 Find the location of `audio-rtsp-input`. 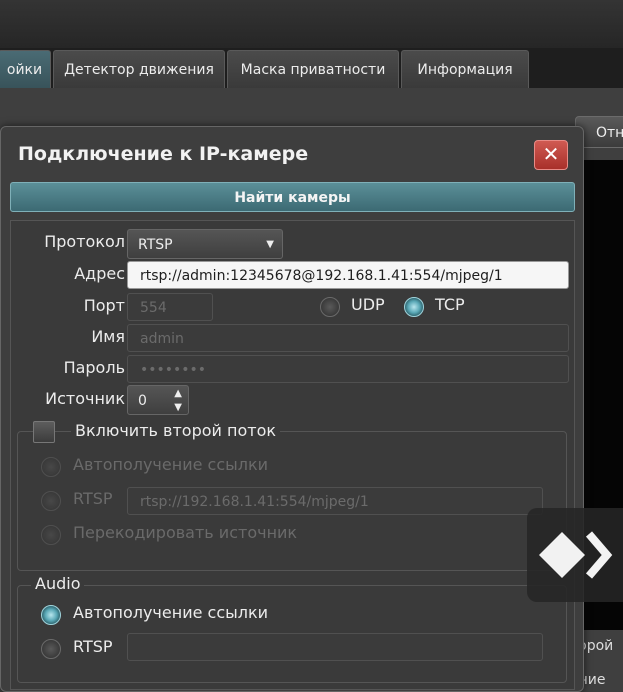

audio-rtsp-input is located at coordinates (335, 647).